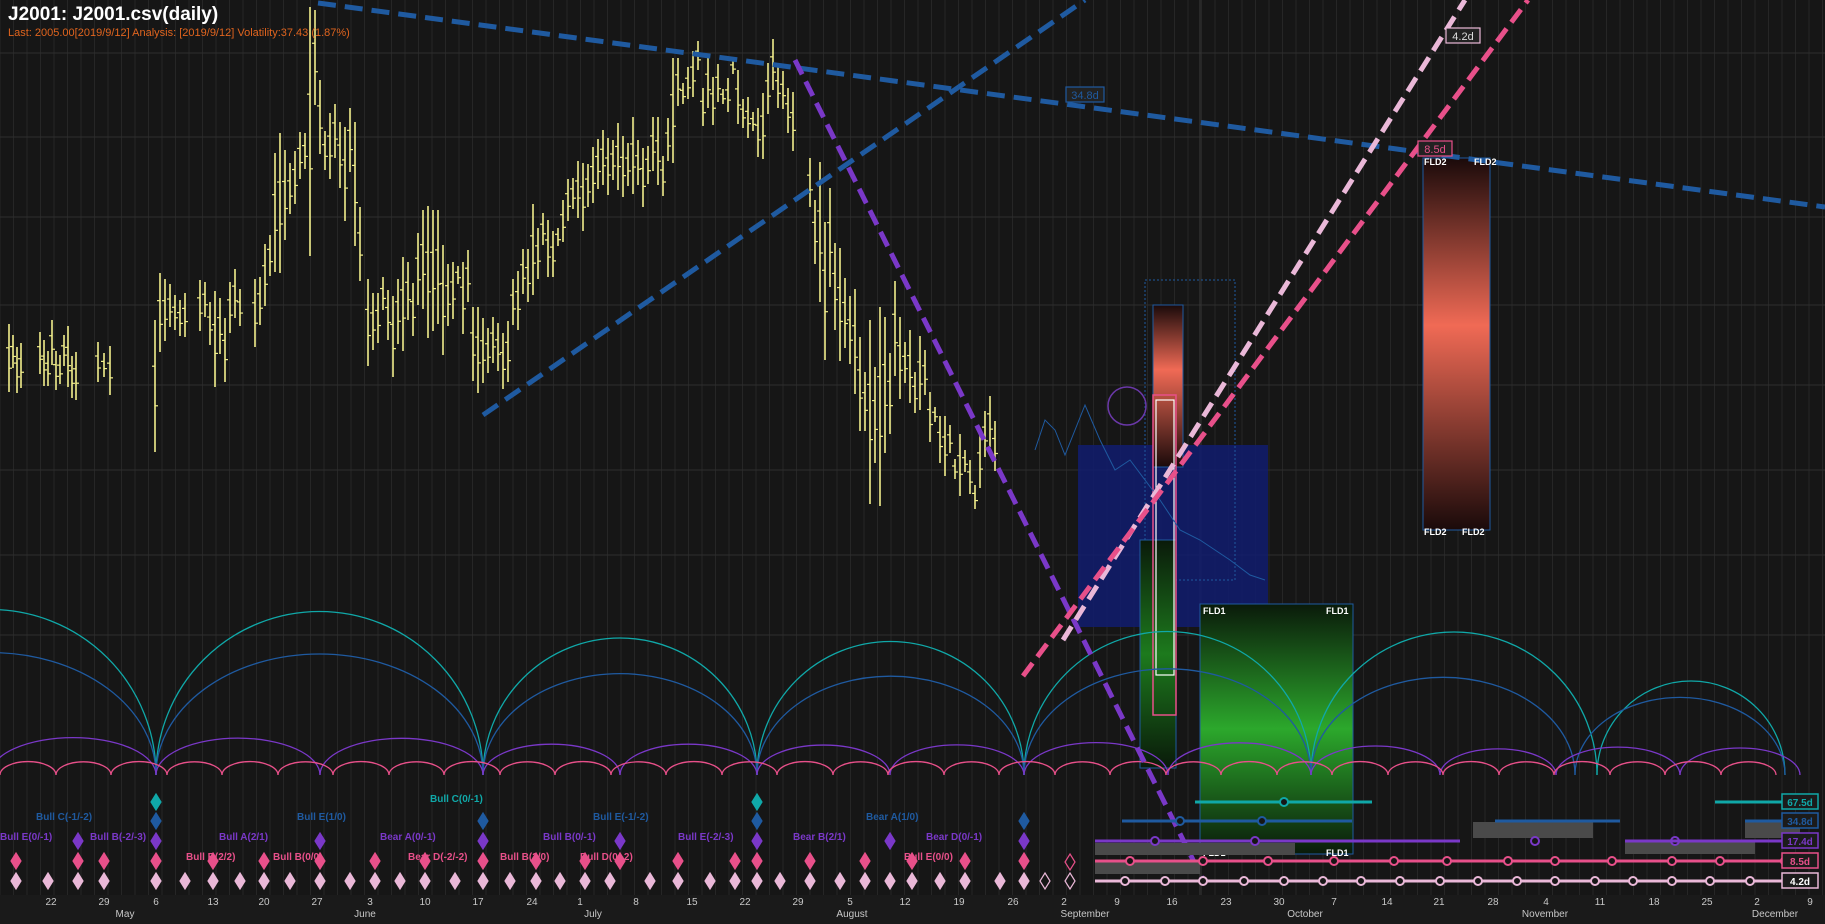 The width and height of the screenshot is (1825, 924). Describe the element at coordinates (1800, 803) in the screenshot. I see `cycle-length-label: 67.5d` at that location.